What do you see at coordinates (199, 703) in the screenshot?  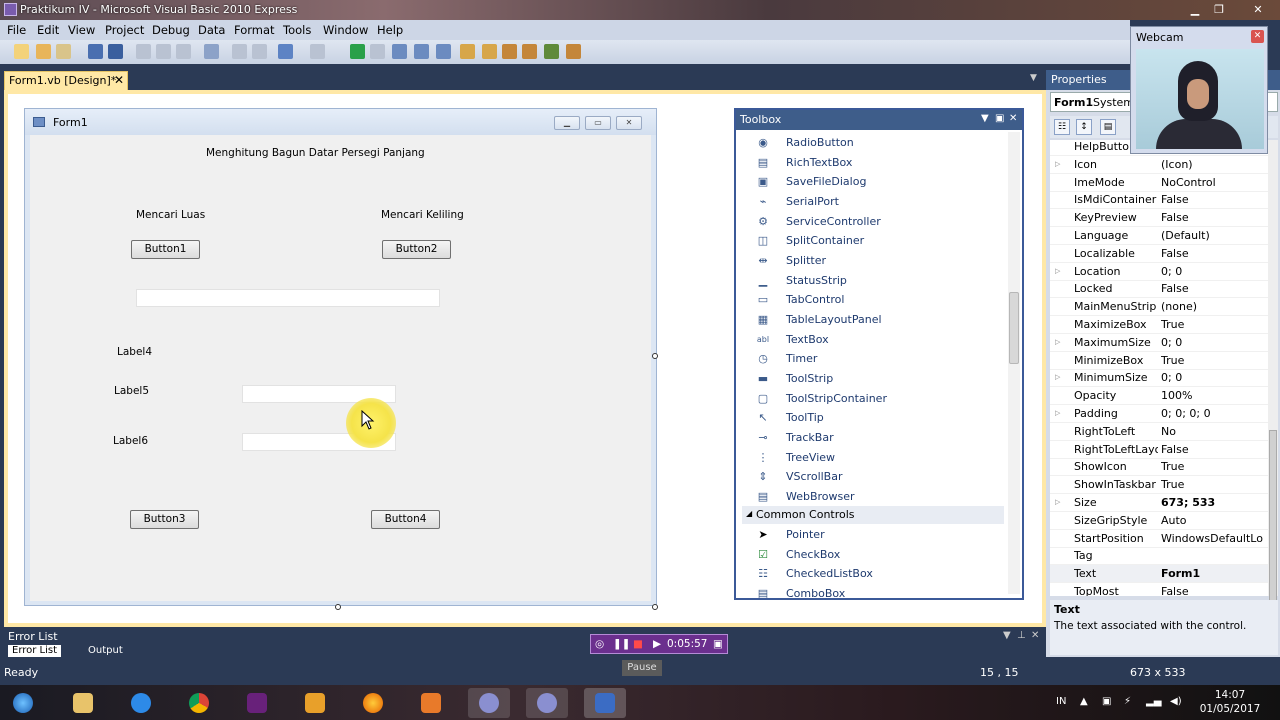 I see `taskbar-chrome` at bounding box center [199, 703].